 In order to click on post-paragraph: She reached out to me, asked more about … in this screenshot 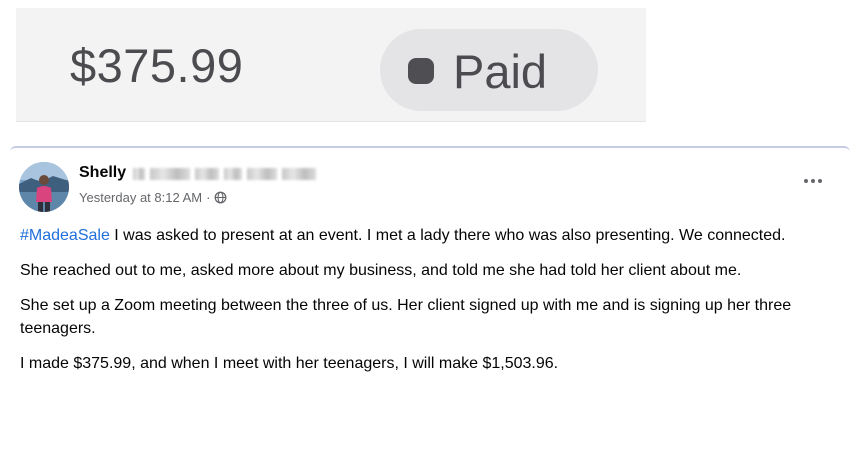, I will do `click(381, 270)`.